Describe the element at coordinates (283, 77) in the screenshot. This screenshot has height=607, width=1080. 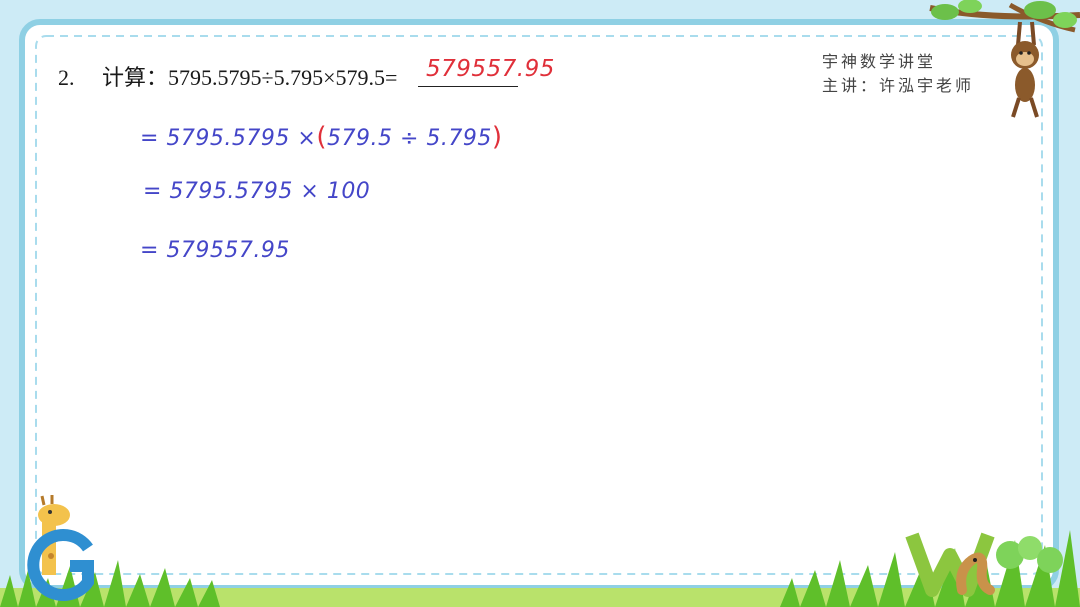
I see `problem-expression: 5795.5795÷5.795×579.5=` at that location.